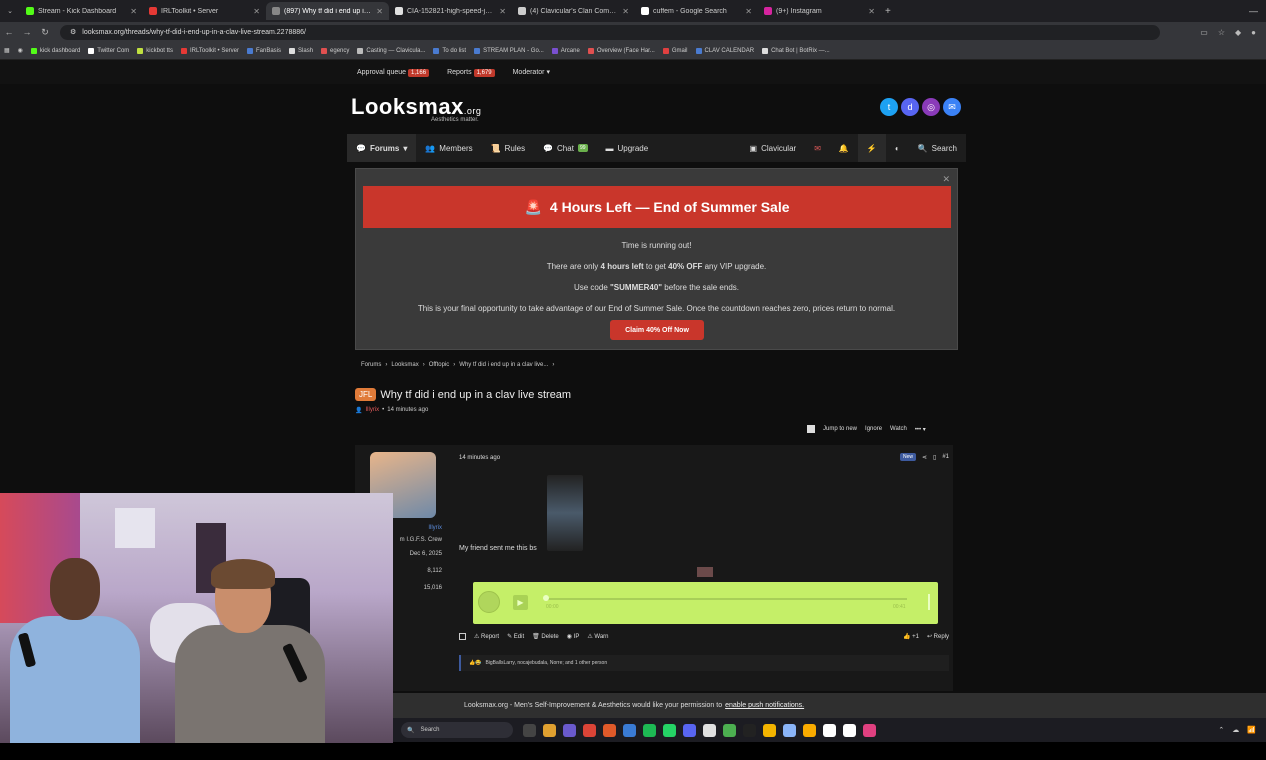 Image resolution: width=1266 pixels, height=760 pixels. Describe the element at coordinates (45, 32) in the screenshot. I see `reload-icon: ↻` at that location.